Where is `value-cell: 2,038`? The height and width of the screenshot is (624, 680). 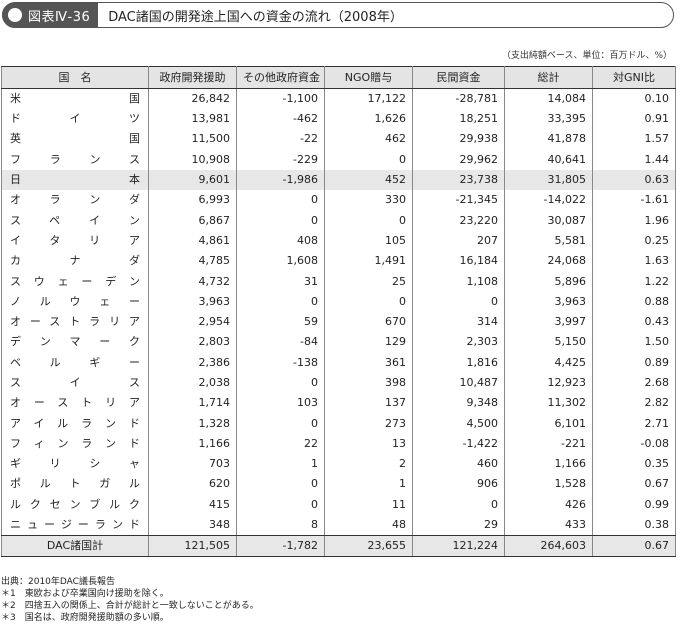 value-cell: 2,038 is located at coordinates (192, 383).